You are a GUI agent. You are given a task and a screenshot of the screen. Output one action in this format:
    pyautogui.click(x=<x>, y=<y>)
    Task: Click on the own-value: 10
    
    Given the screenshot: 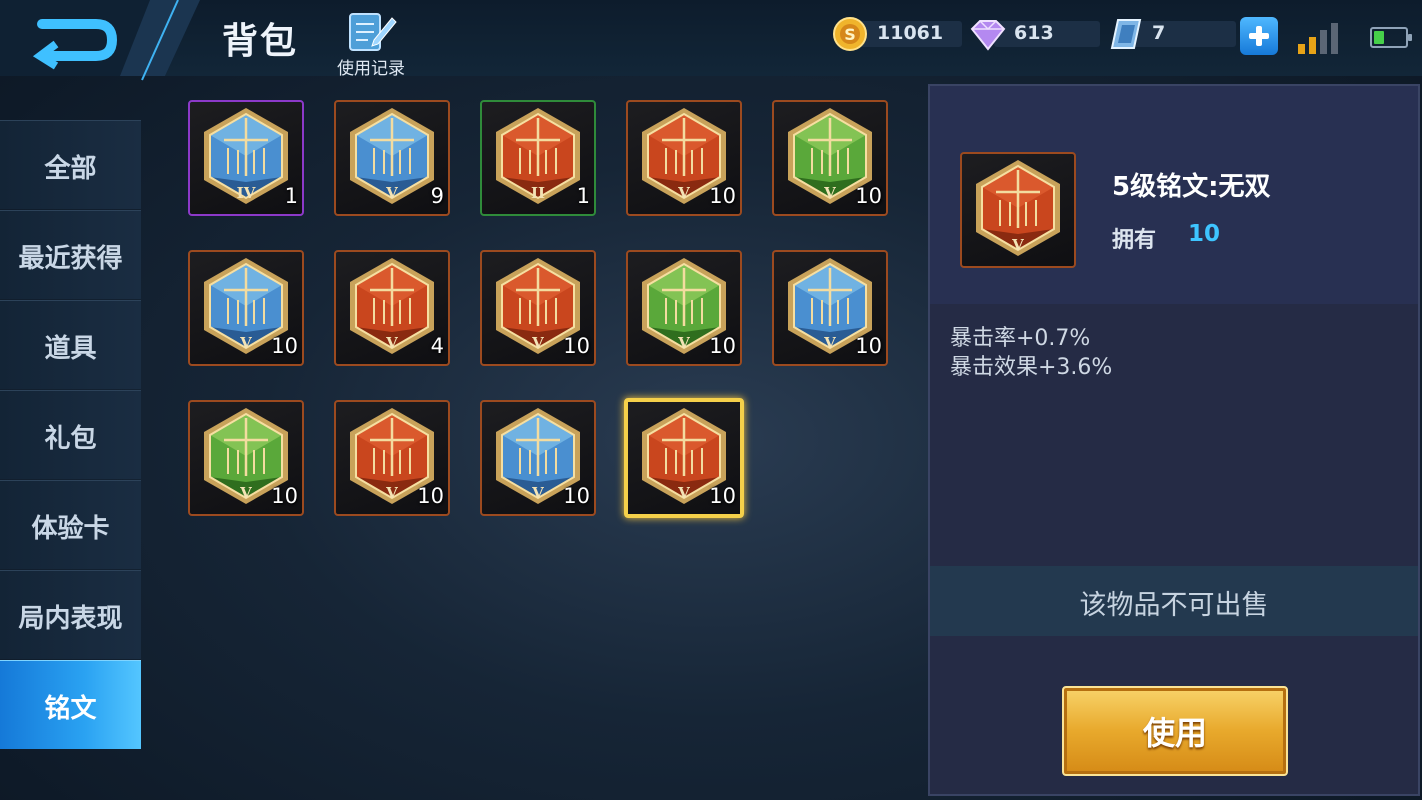 What is the action you would take?
    pyautogui.click(x=1204, y=234)
    